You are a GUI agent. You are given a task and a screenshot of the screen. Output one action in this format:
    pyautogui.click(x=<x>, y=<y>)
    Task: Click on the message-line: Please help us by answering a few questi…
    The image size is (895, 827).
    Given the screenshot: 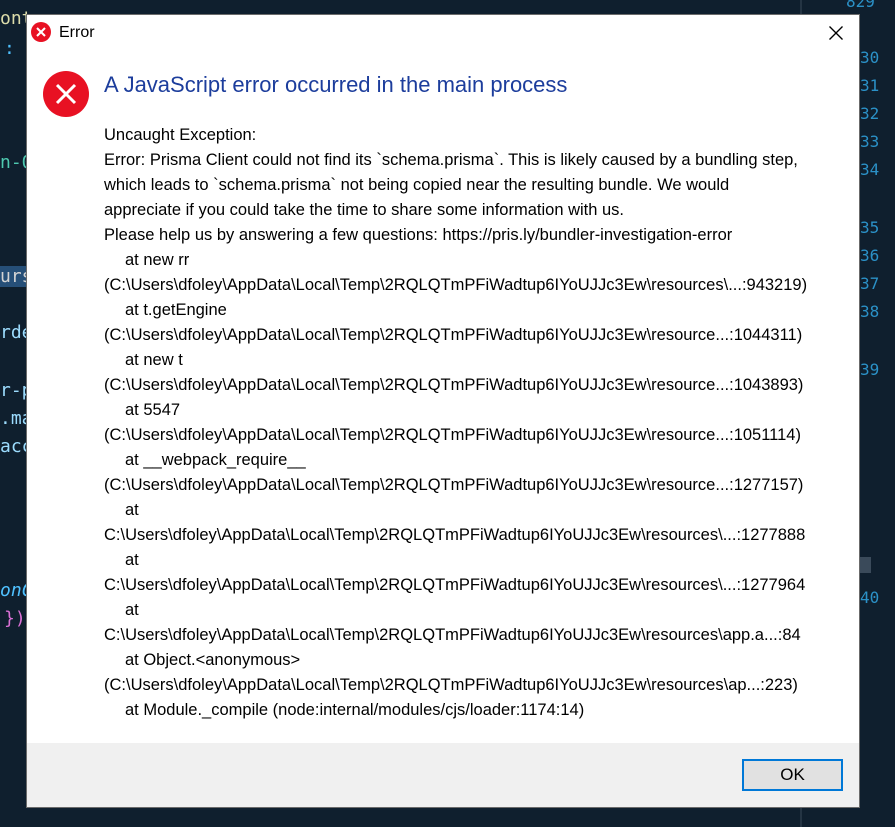 What is the action you would take?
    pyautogui.click(x=418, y=235)
    